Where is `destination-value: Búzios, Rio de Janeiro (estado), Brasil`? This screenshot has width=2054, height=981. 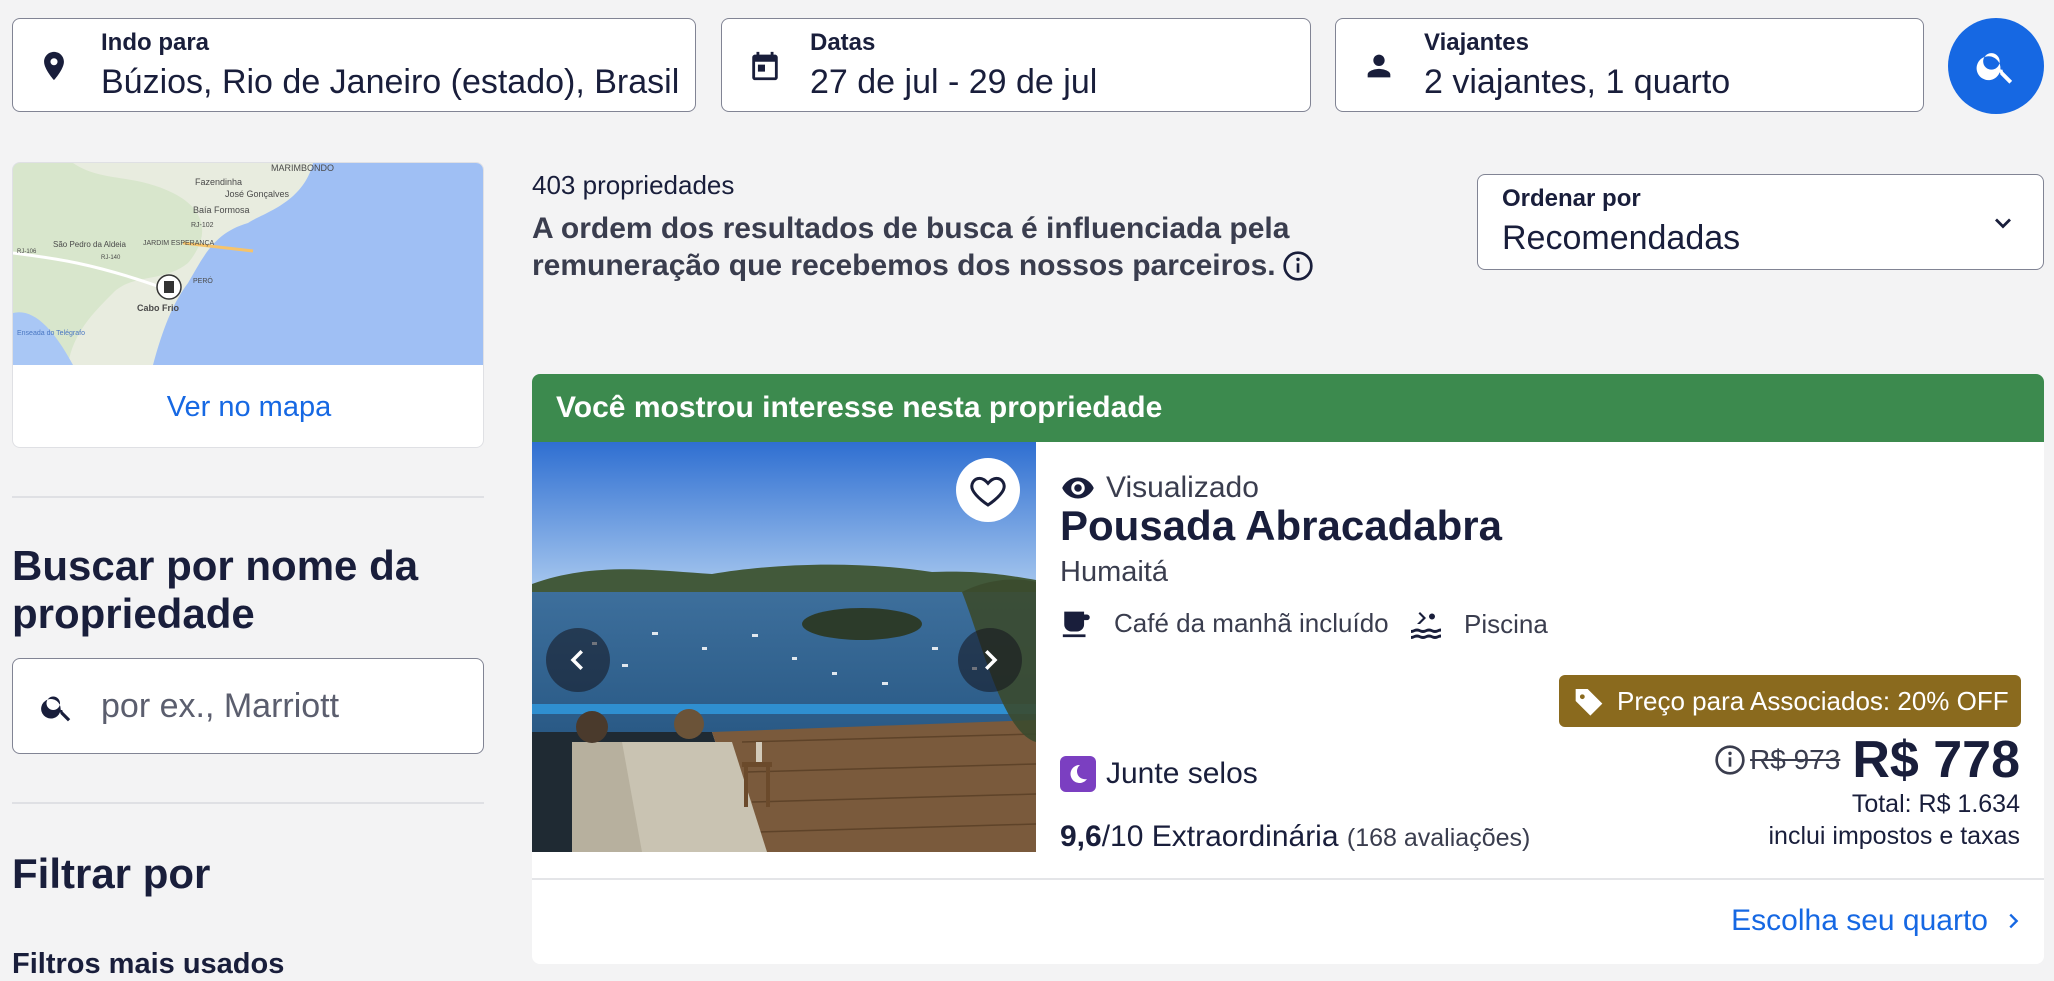
destination-value: Búzios, Rio de Janeiro (estado), Brasil is located at coordinates (390, 82).